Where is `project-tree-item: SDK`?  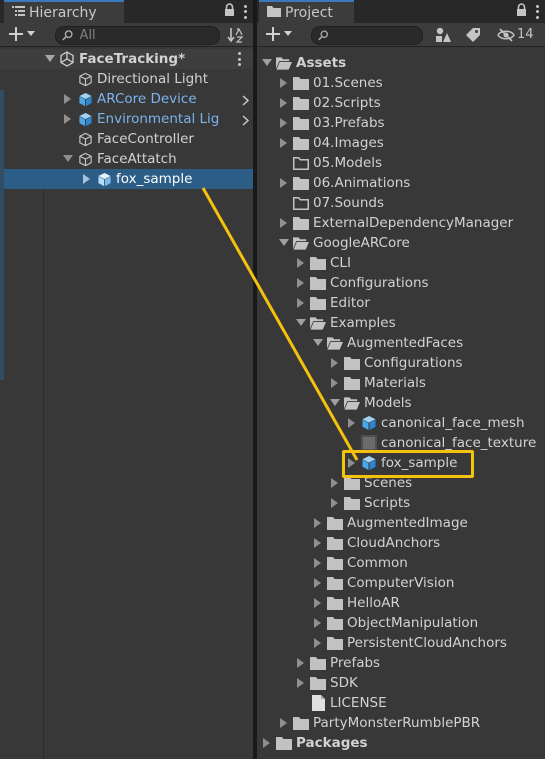
project-tree-item: SDK is located at coordinates (401, 683).